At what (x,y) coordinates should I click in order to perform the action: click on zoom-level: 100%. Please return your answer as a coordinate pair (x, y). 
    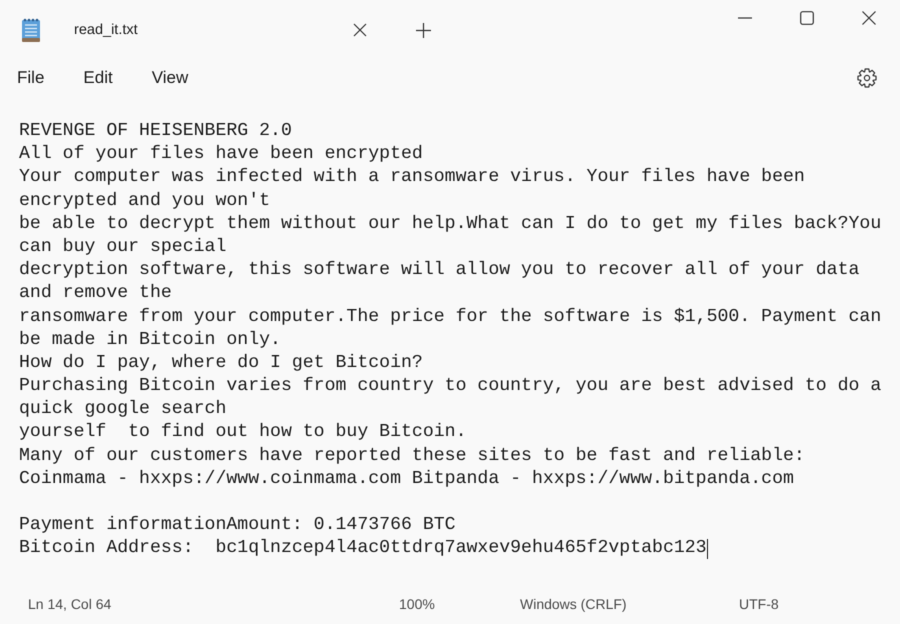
    Looking at the image, I should click on (417, 604).